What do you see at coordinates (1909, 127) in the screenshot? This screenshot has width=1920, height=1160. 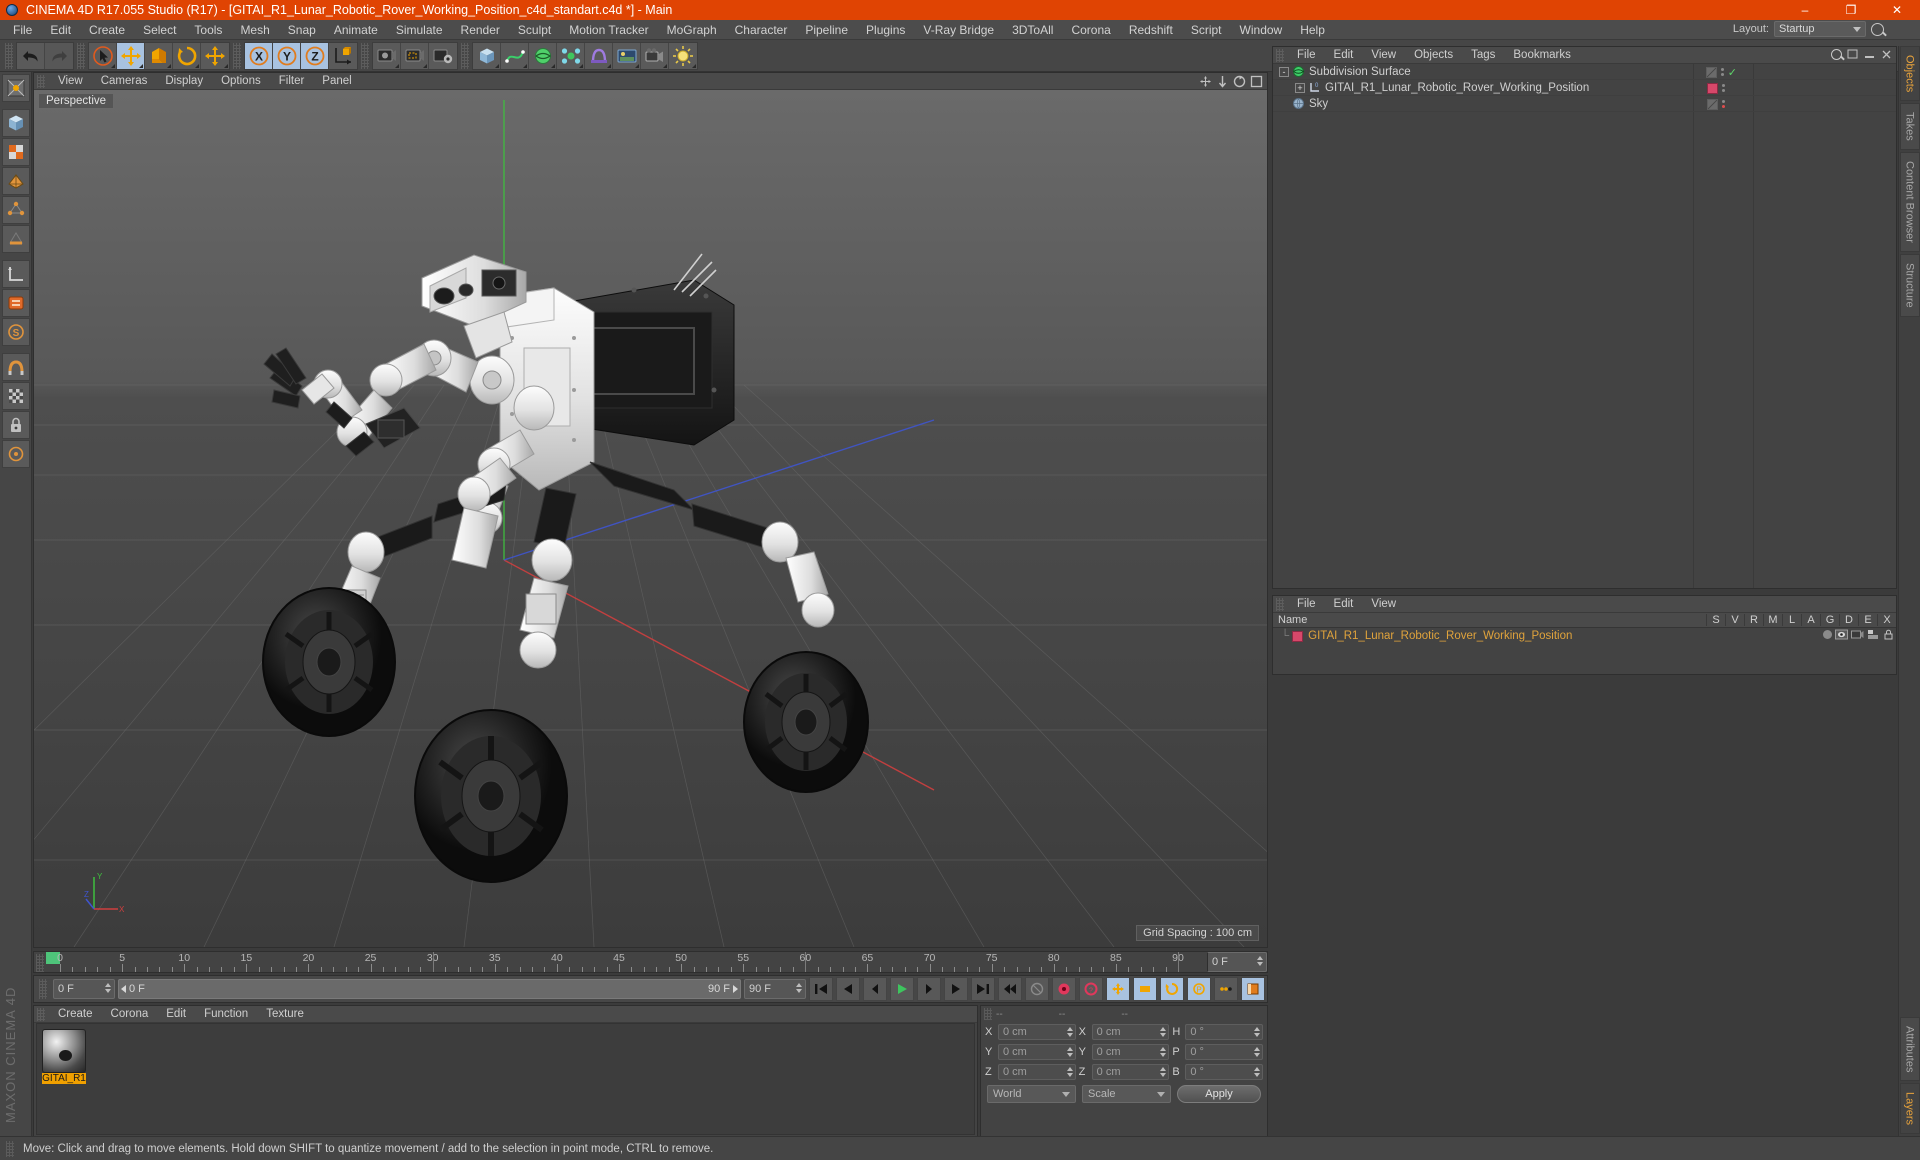 I see `vertical-tab-takes: Takes` at bounding box center [1909, 127].